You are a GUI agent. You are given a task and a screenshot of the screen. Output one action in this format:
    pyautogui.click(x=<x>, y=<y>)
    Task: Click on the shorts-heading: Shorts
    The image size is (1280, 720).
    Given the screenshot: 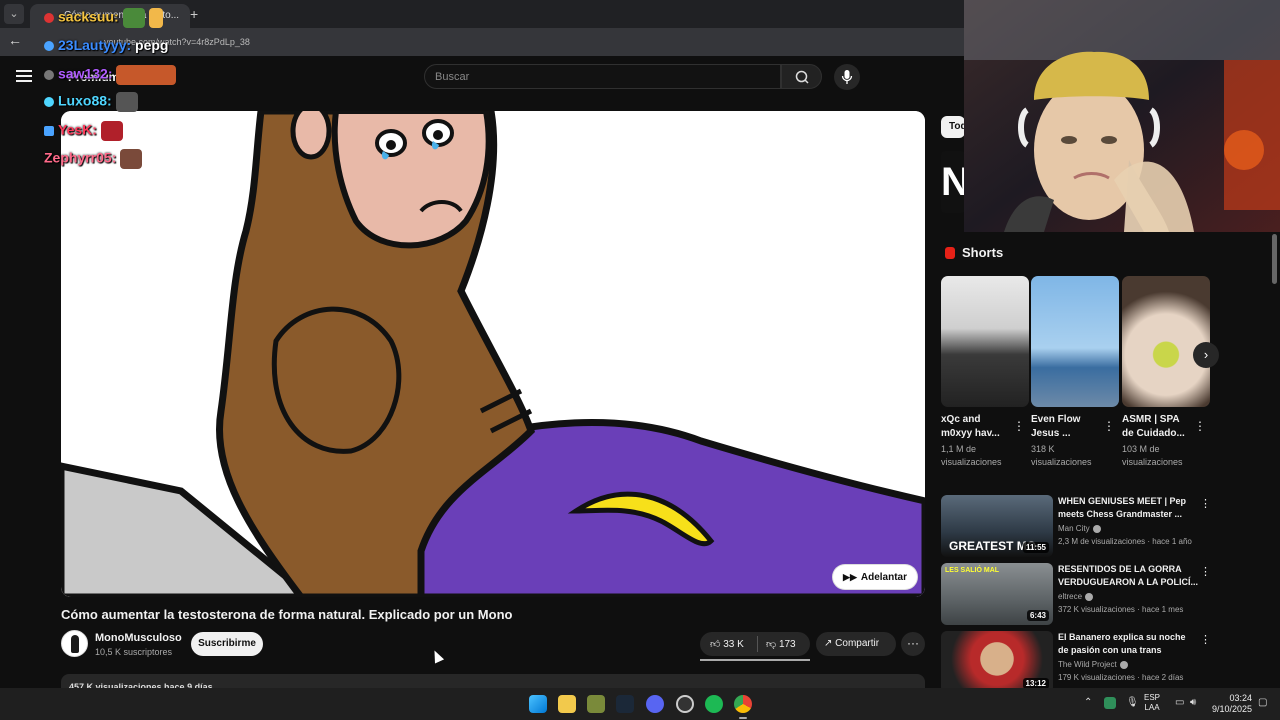 What is the action you would take?
    pyautogui.click(x=983, y=252)
    